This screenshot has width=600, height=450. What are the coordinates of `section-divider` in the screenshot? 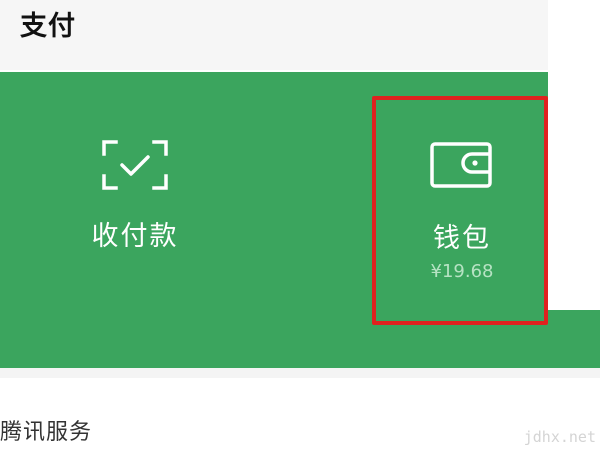 It's located at (300, 373).